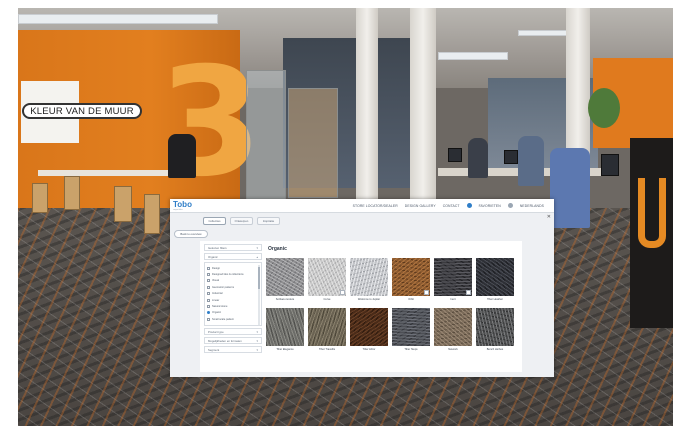 This screenshot has width=687, height=428. Describe the element at coordinates (225, 340) in the screenshot. I see `filter-group-label: Mogelijkheden en formaten` at that location.